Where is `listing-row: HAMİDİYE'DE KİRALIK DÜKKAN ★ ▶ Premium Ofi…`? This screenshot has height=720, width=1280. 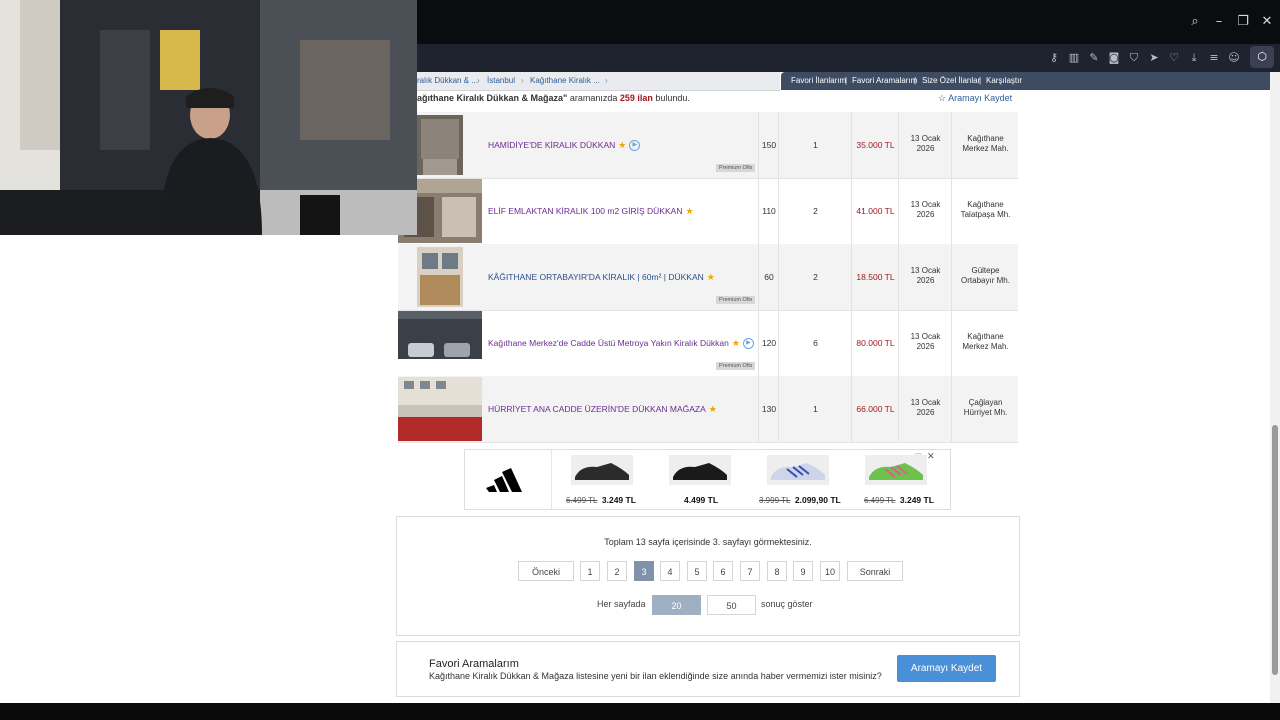 listing-row: HAMİDİYE'DE KİRALIK DÜKKAN ★ ▶ Premium Ofi… is located at coordinates (708, 145).